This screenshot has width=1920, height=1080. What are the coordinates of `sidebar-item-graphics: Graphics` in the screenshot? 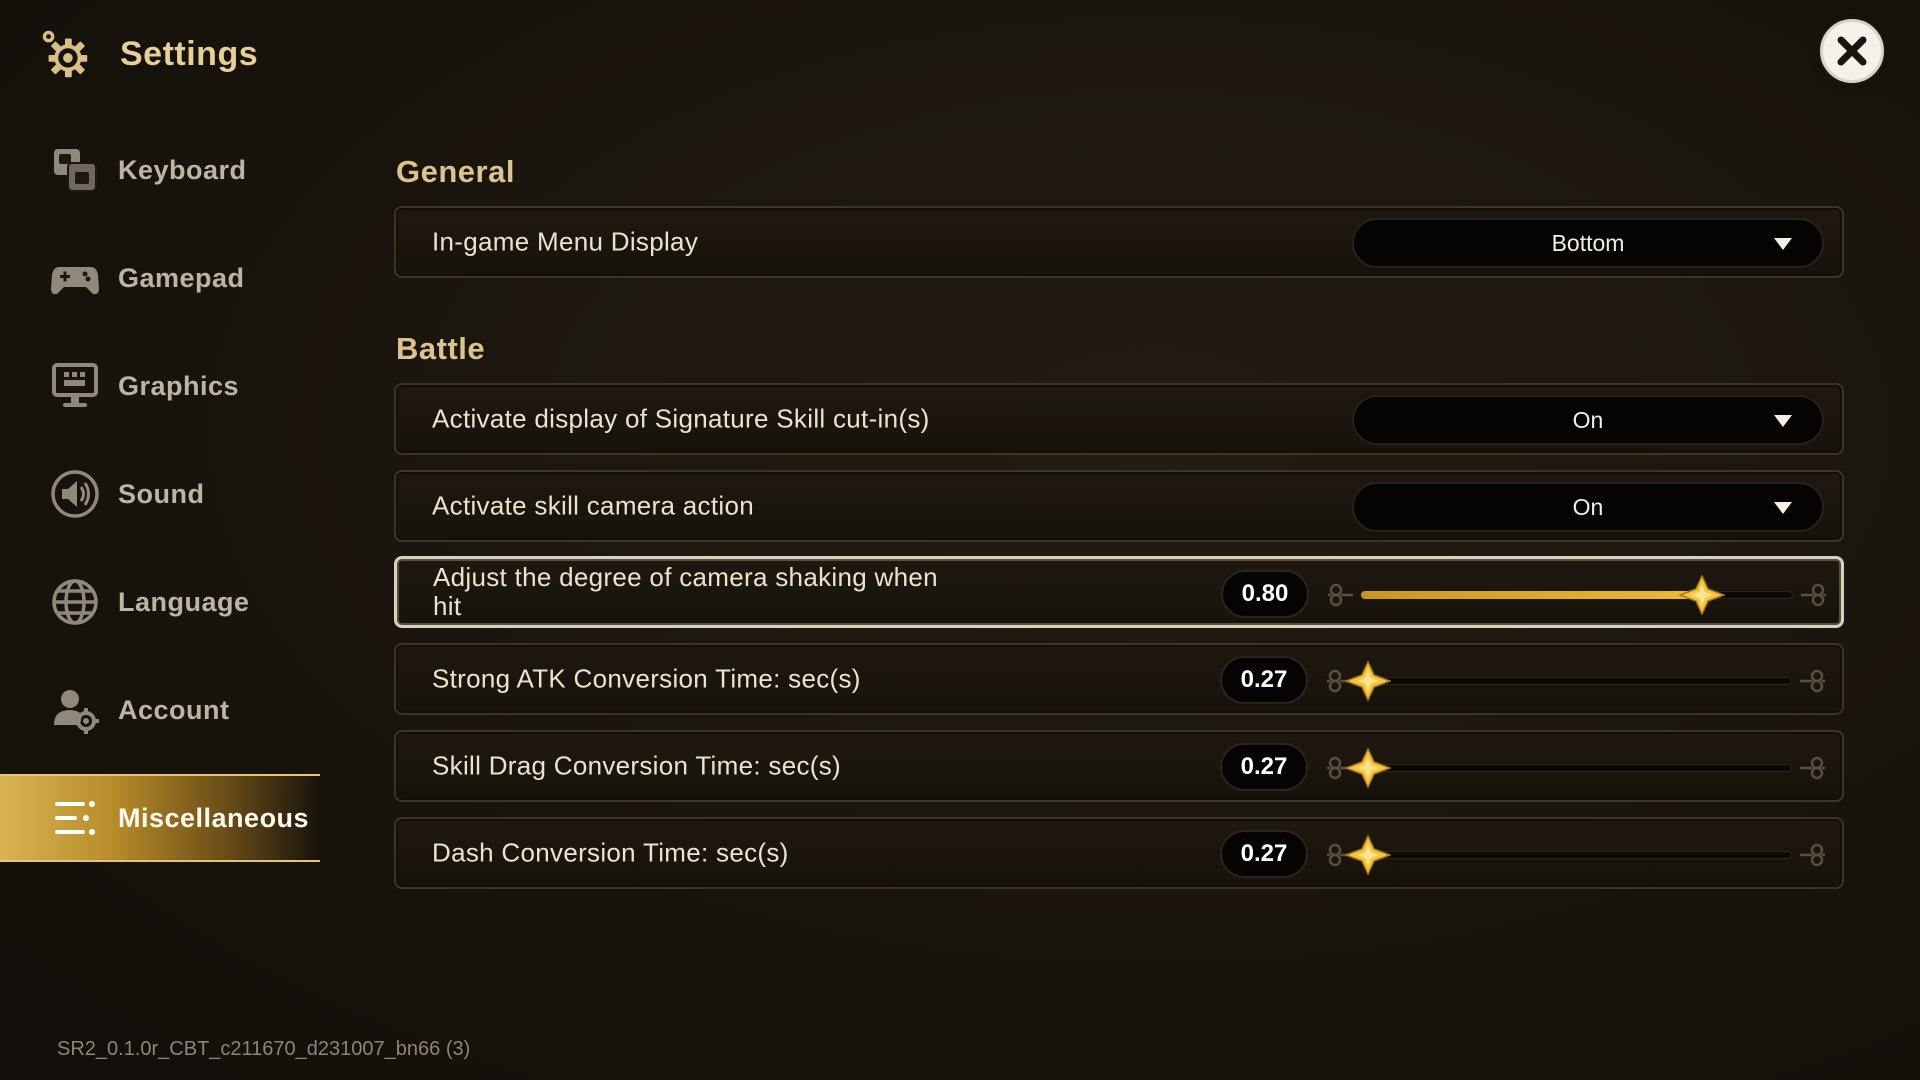 It's located at (160, 386).